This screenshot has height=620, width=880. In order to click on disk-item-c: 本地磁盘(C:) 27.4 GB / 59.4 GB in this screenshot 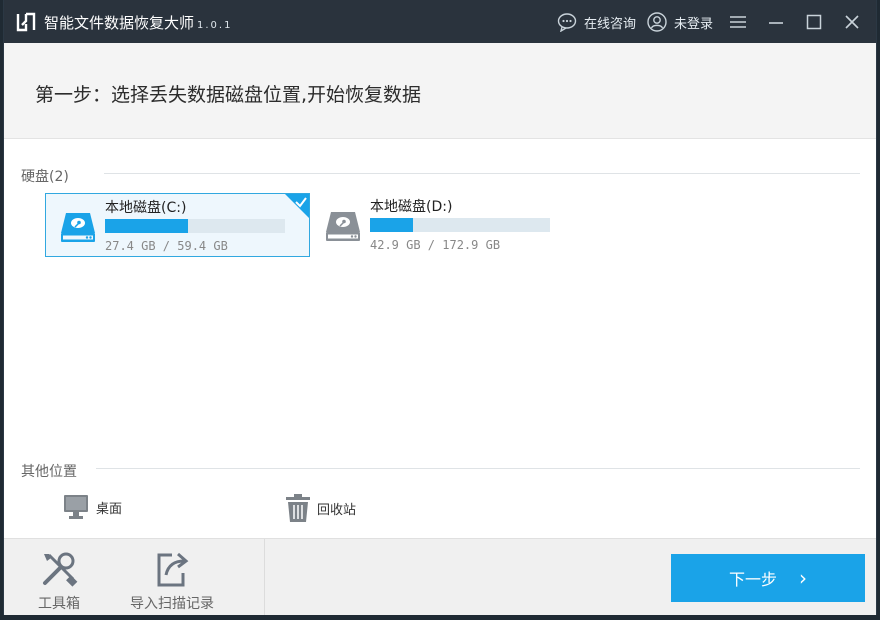, I will do `click(177, 225)`.